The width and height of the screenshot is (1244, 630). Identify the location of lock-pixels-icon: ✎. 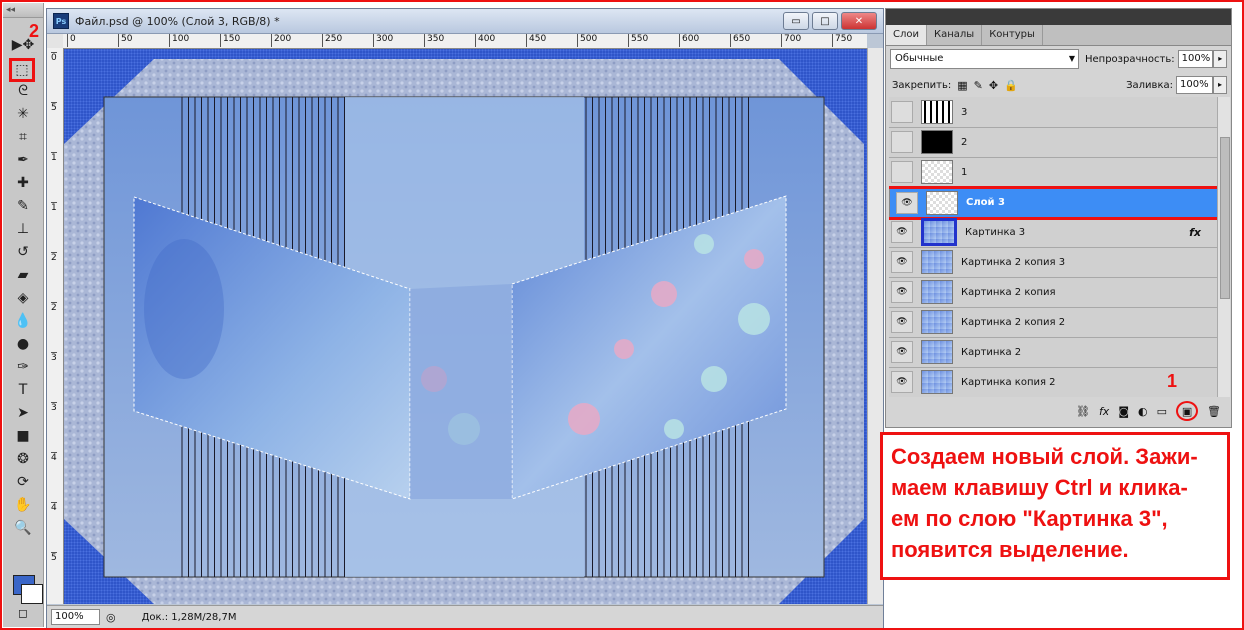
(978, 85).